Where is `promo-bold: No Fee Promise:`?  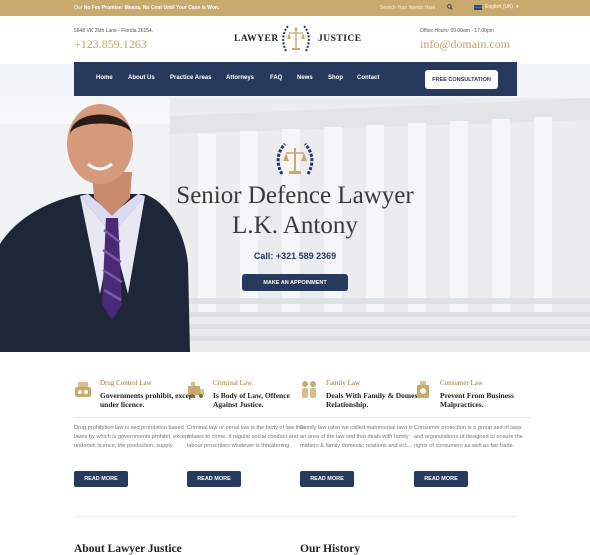 promo-bold: No Fee Promise: is located at coordinates (103, 8).